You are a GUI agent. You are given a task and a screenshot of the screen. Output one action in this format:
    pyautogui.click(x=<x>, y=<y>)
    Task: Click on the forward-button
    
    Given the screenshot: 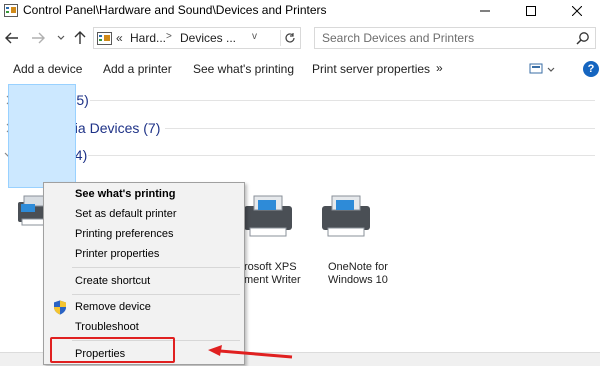 What is the action you would take?
    pyautogui.click(x=38, y=38)
    